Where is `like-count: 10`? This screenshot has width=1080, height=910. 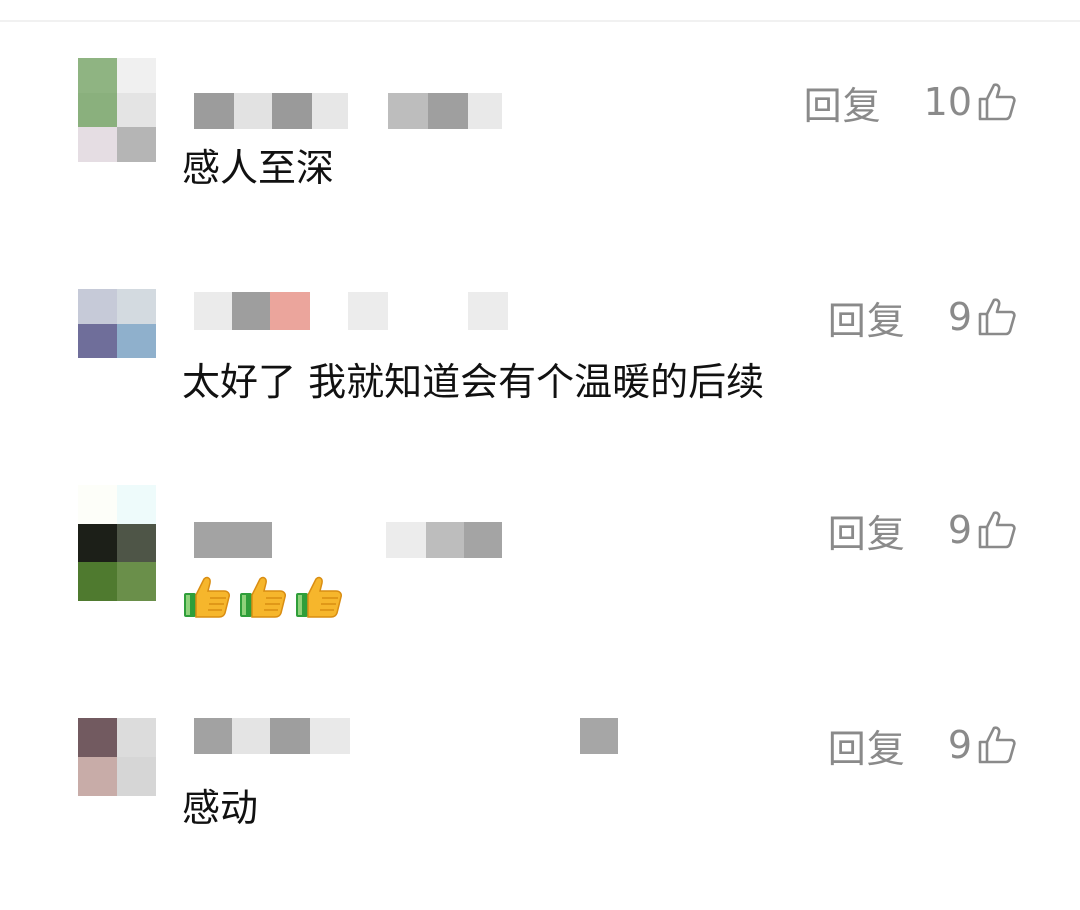
like-count: 10 is located at coordinates (947, 102).